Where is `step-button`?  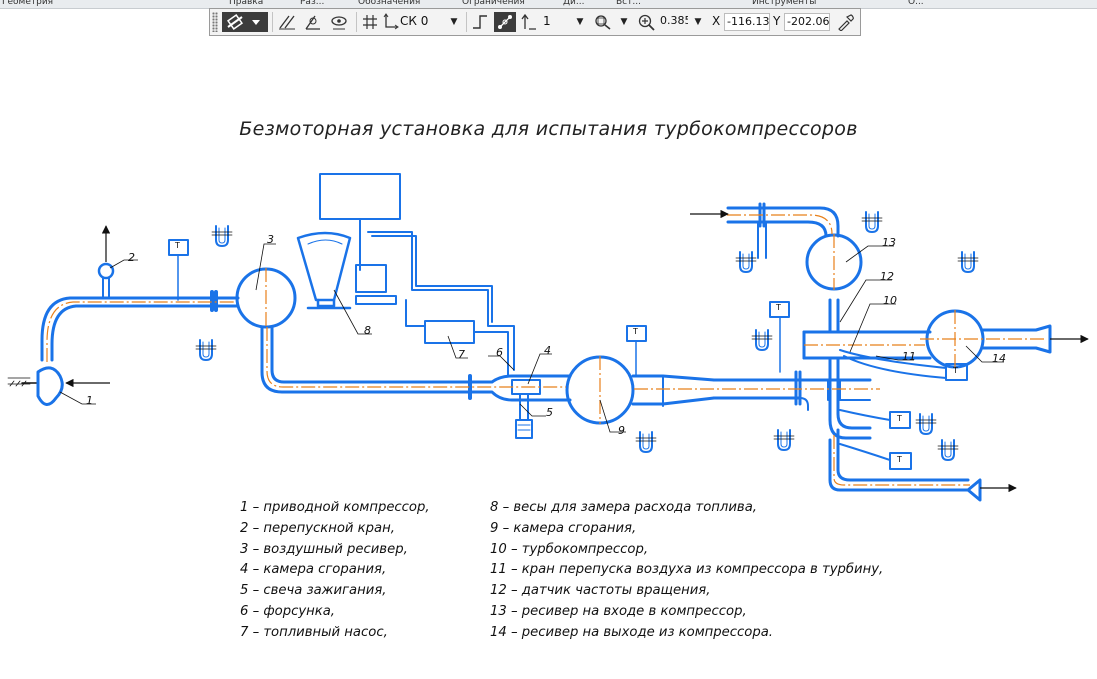
step-button is located at coordinates (529, 22).